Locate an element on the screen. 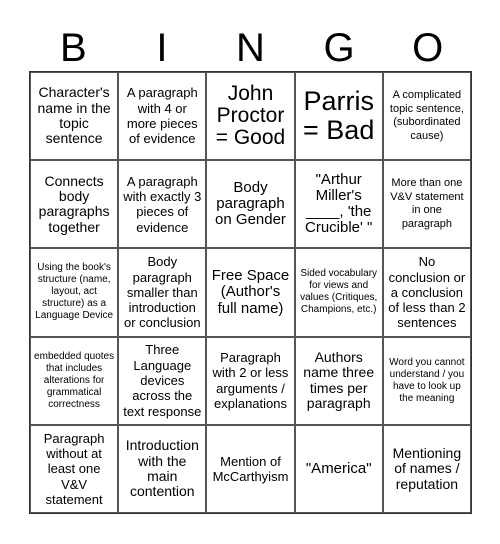  bingo-cell: Parris = Bad is located at coordinates (338, 116).